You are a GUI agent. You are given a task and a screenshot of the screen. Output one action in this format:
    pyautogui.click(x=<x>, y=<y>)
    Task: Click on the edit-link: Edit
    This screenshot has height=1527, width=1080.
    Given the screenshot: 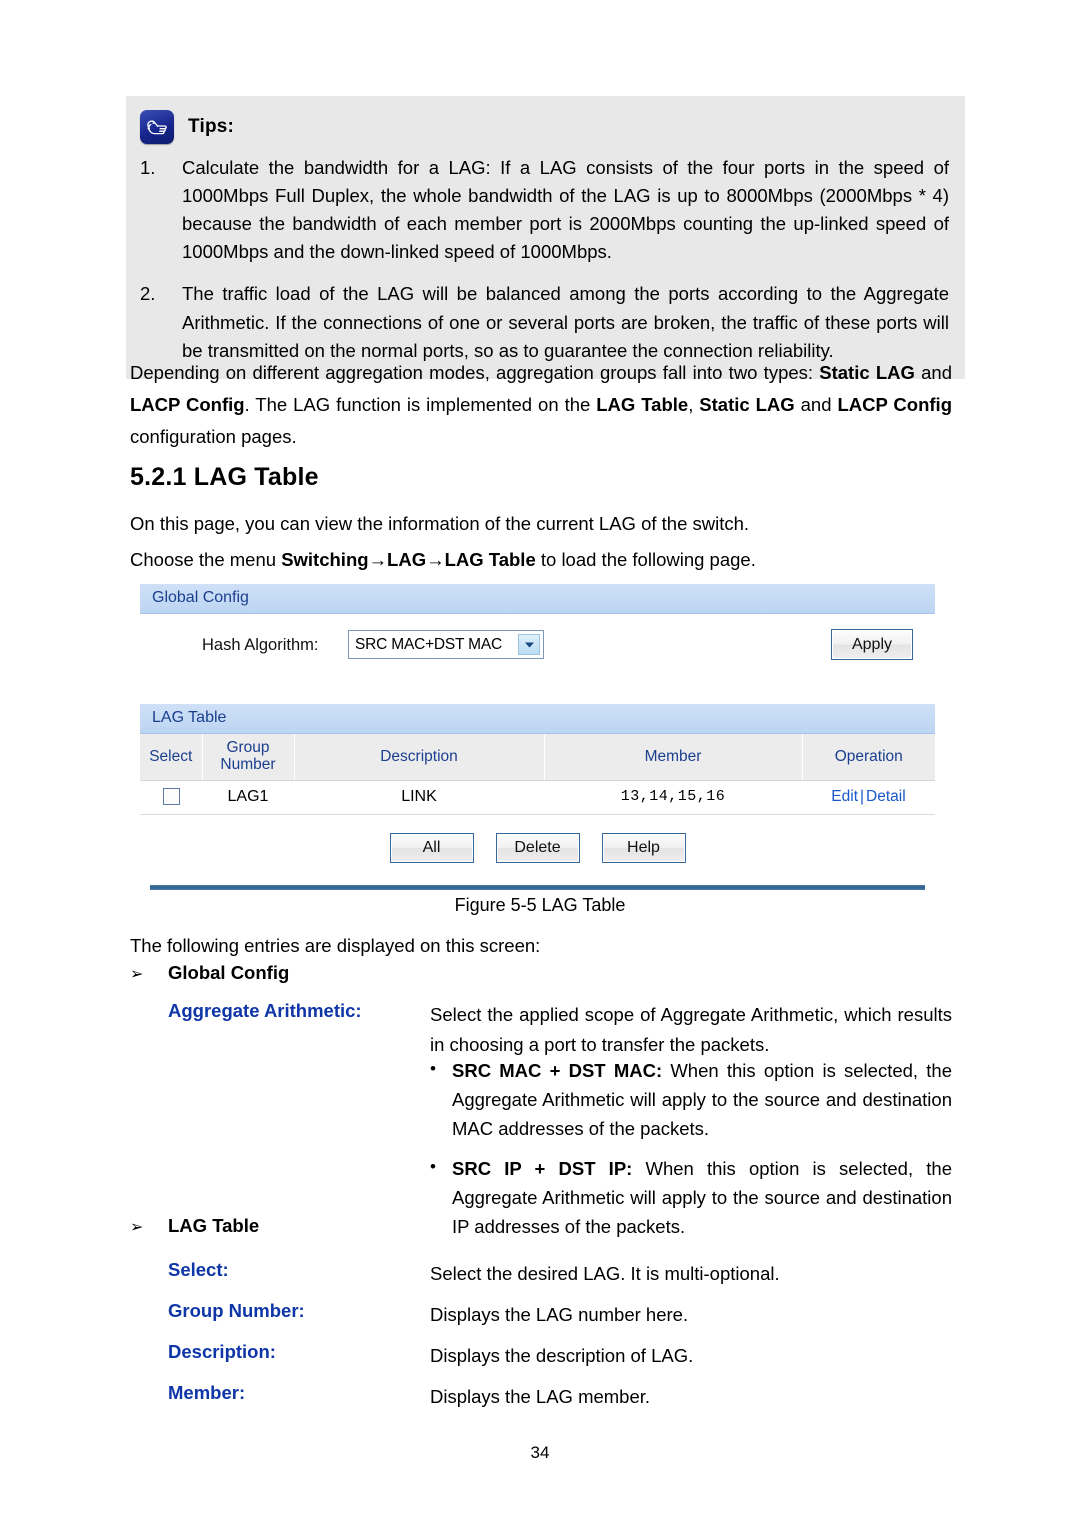 What is the action you would take?
    pyautogui.click(x=844, y=796)
    